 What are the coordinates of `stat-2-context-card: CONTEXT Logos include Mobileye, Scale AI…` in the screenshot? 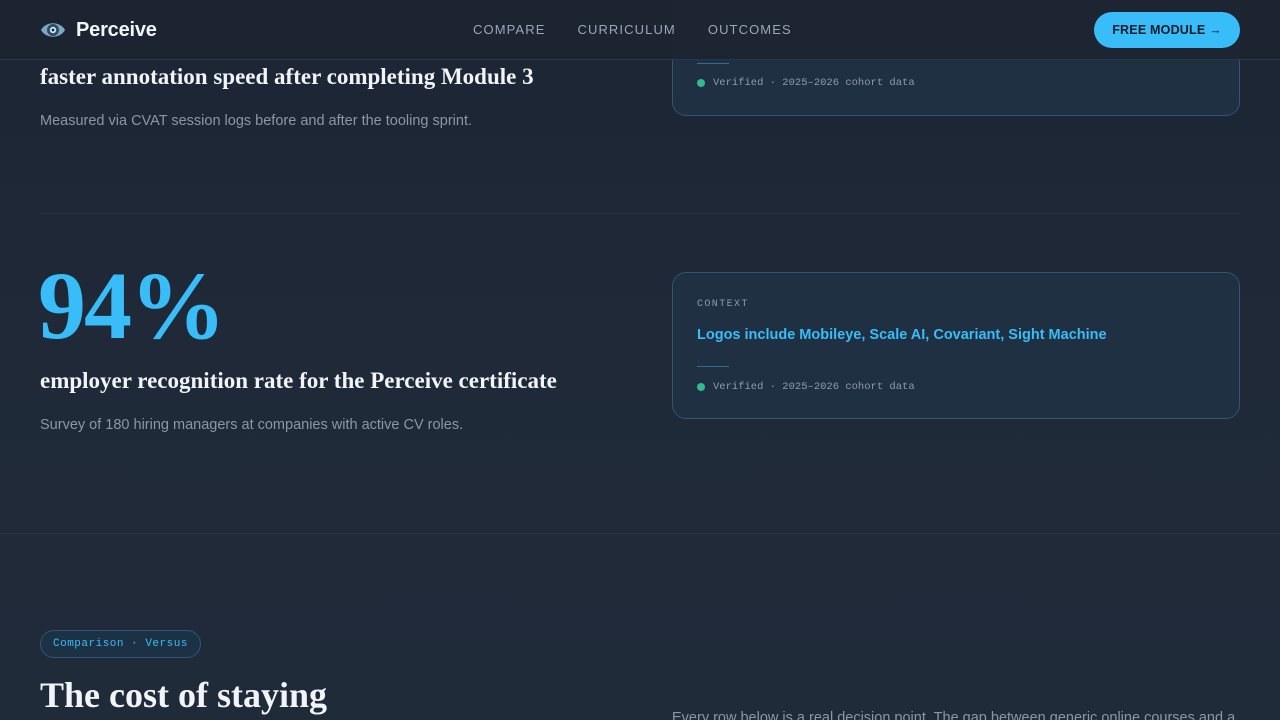 It's located at (956, 345).